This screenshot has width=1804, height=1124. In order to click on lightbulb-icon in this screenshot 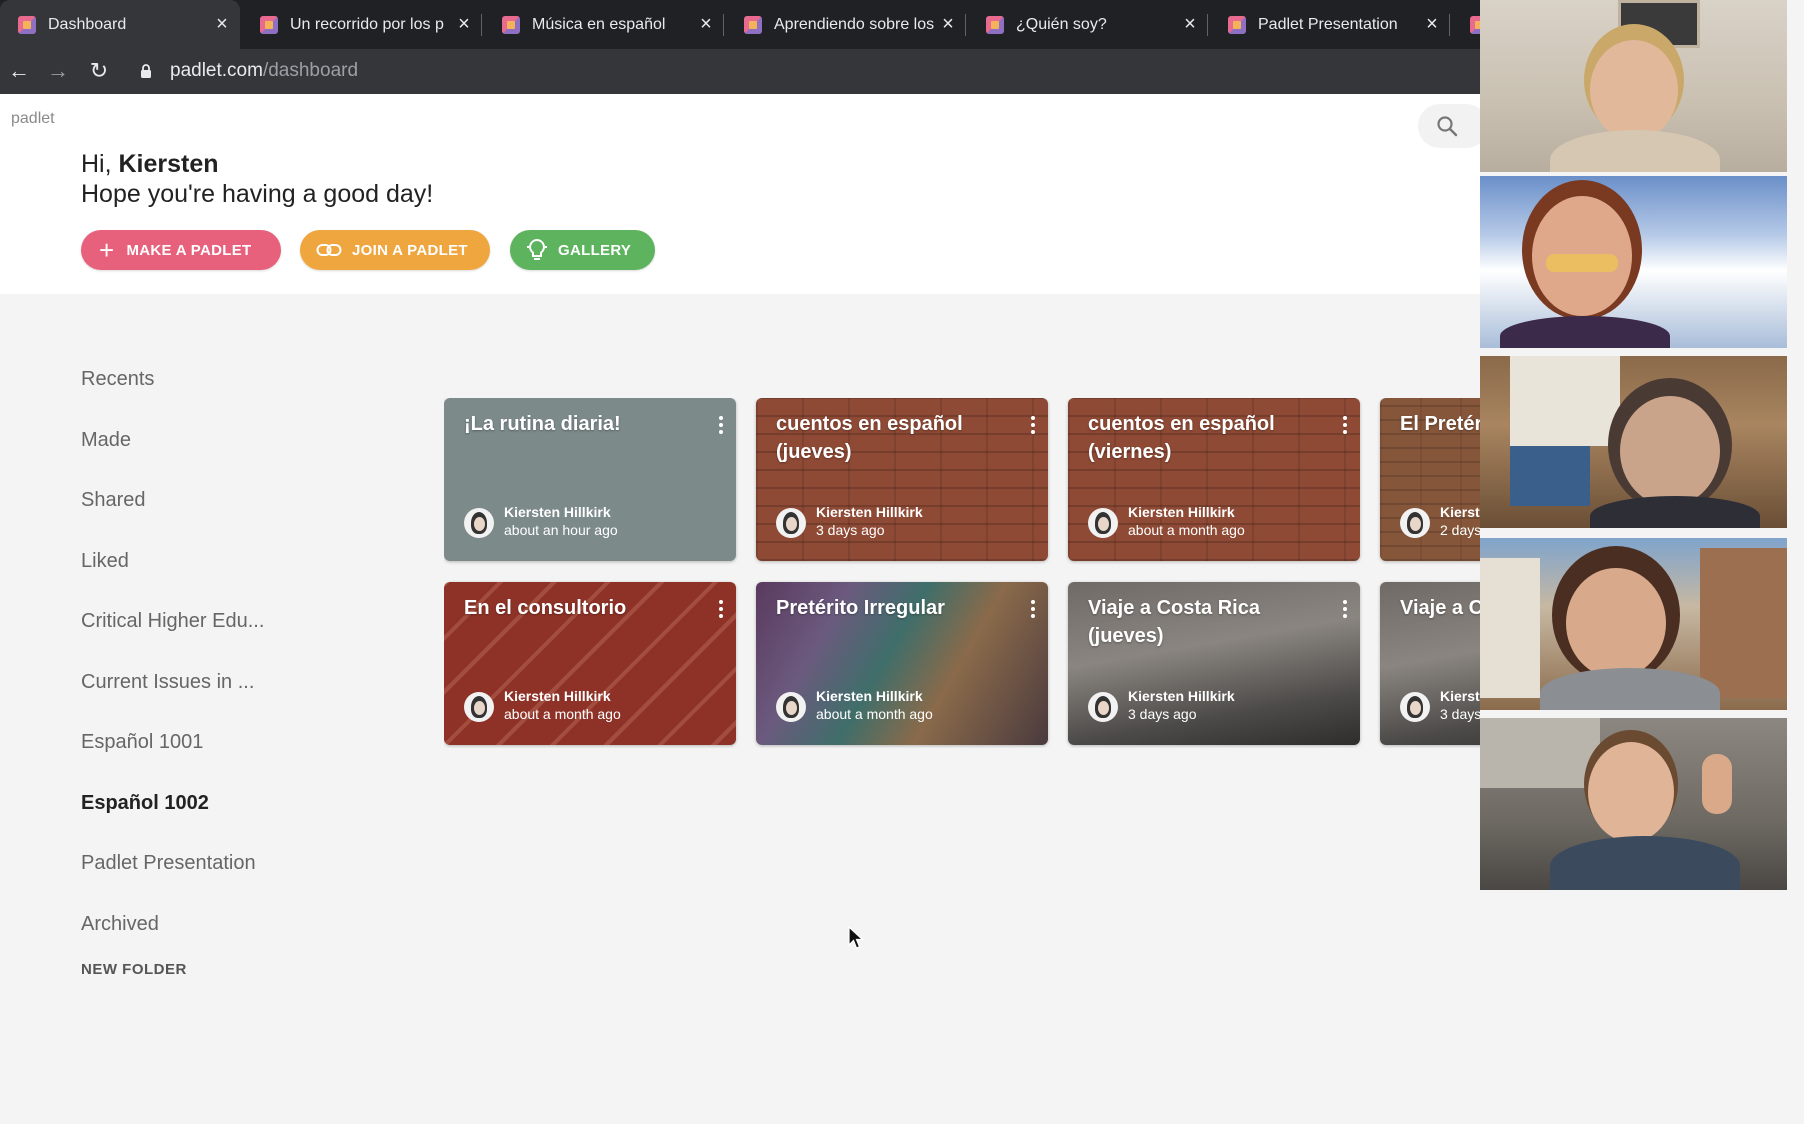, I will do `click(537, 249)`.